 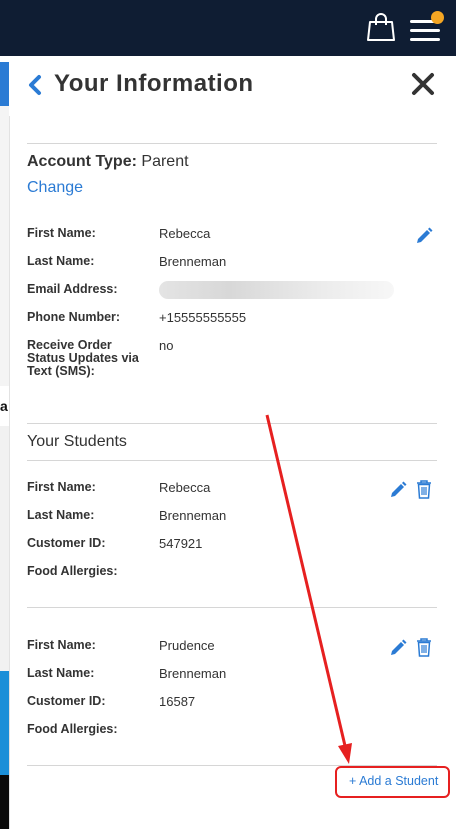 I want to click on email-value-redacted, so click(x=276, y=290).